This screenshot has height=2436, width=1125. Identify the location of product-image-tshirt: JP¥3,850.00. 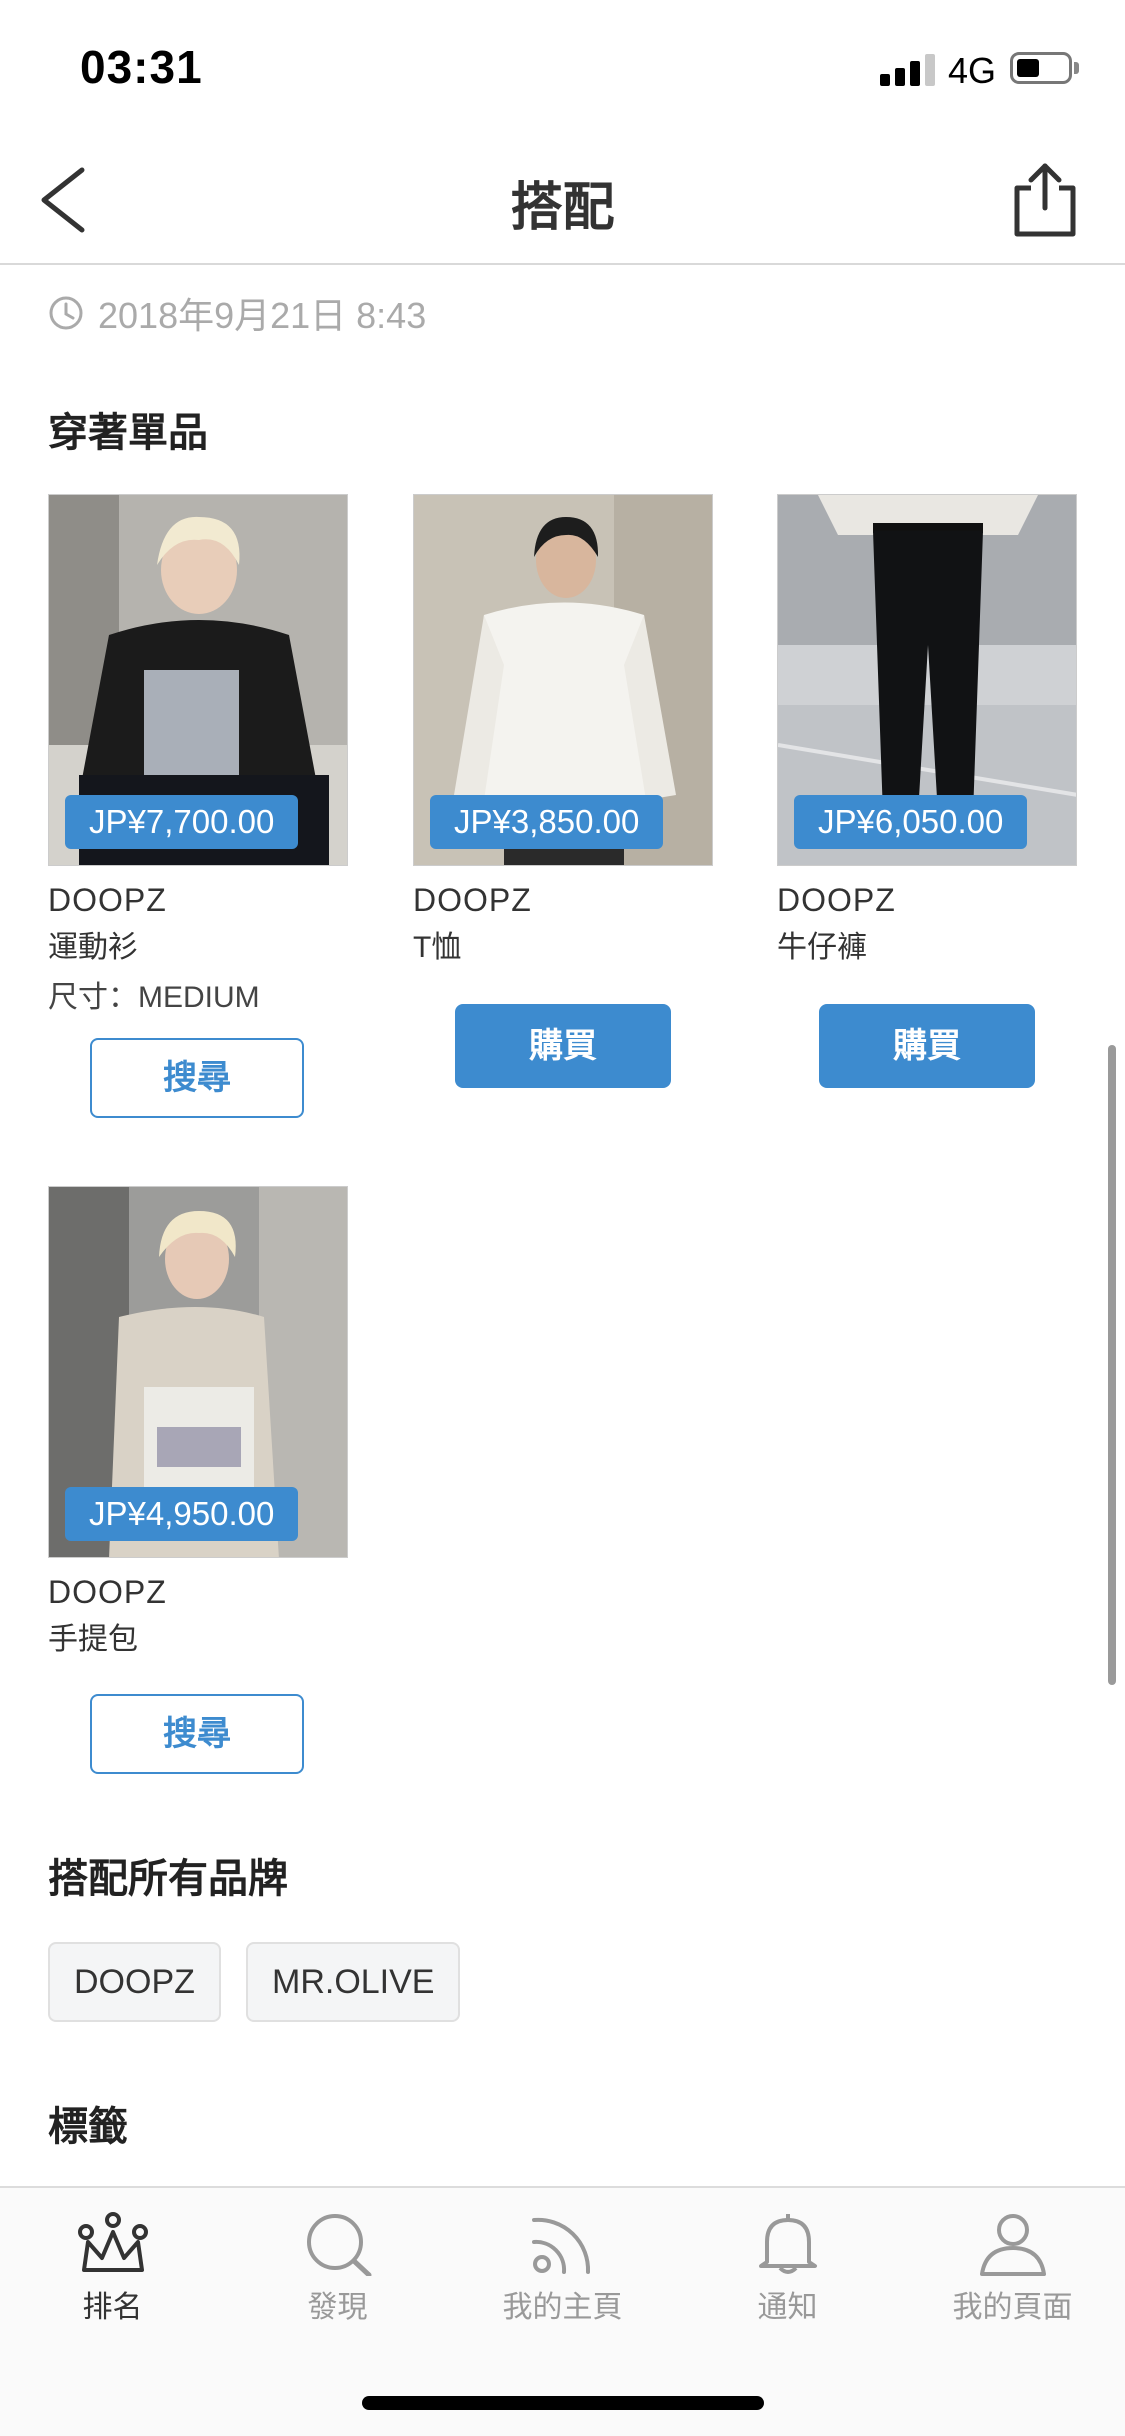
(563, 680).